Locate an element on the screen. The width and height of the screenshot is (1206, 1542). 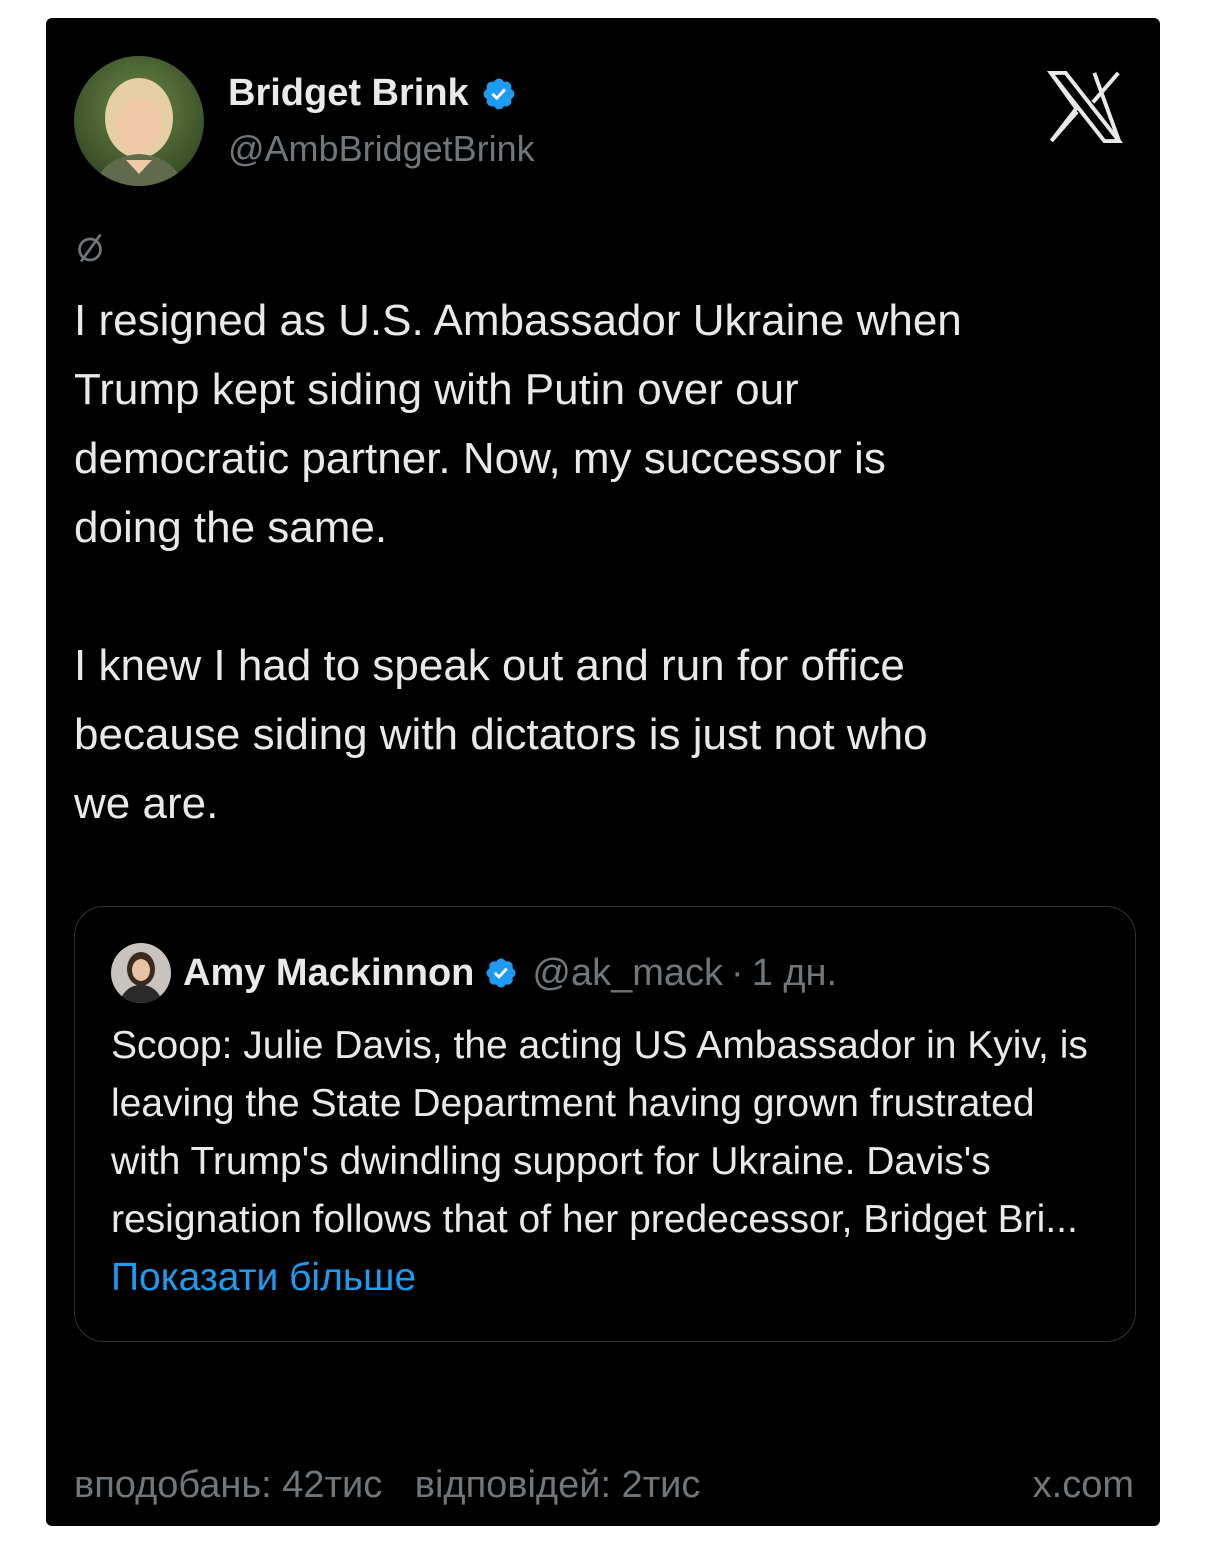
quoted-timestamp: 1 дн. is located at coordinates (794, 973).